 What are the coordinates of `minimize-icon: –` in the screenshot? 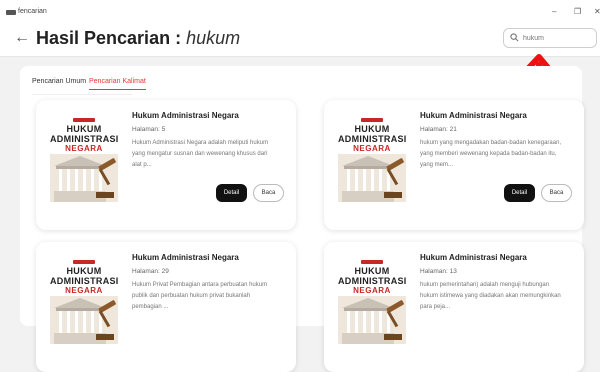 It's located at (554, 12).